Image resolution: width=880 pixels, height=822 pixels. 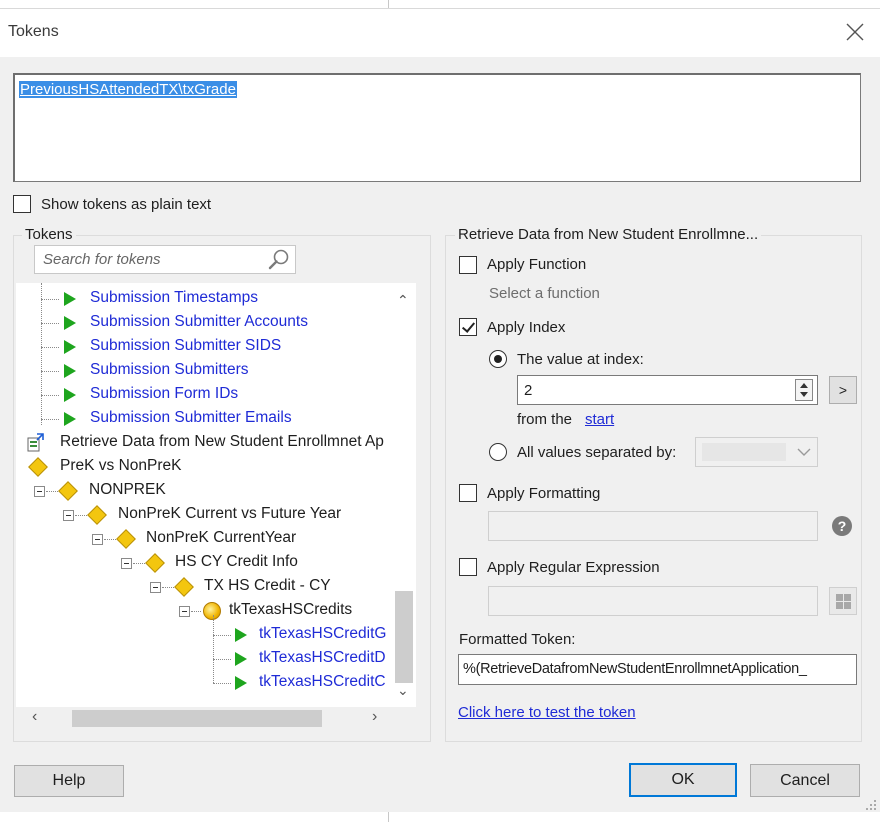 What do you see at coordinates (528, 390) in the screenshot?
I see `index-value-text: 2` at bounding box center [528, 390].